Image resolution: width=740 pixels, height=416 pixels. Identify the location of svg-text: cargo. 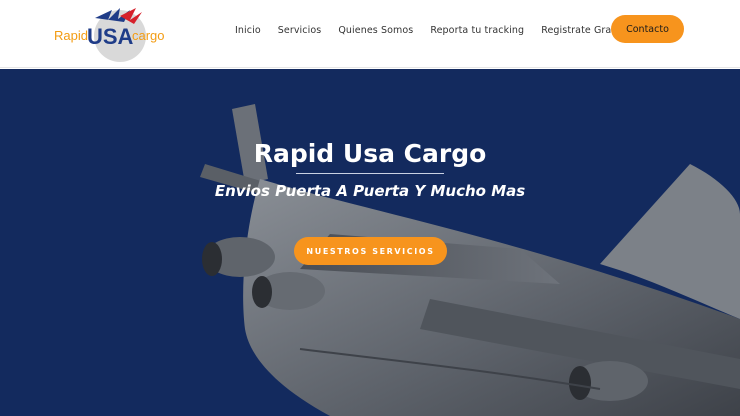
(148, 35).